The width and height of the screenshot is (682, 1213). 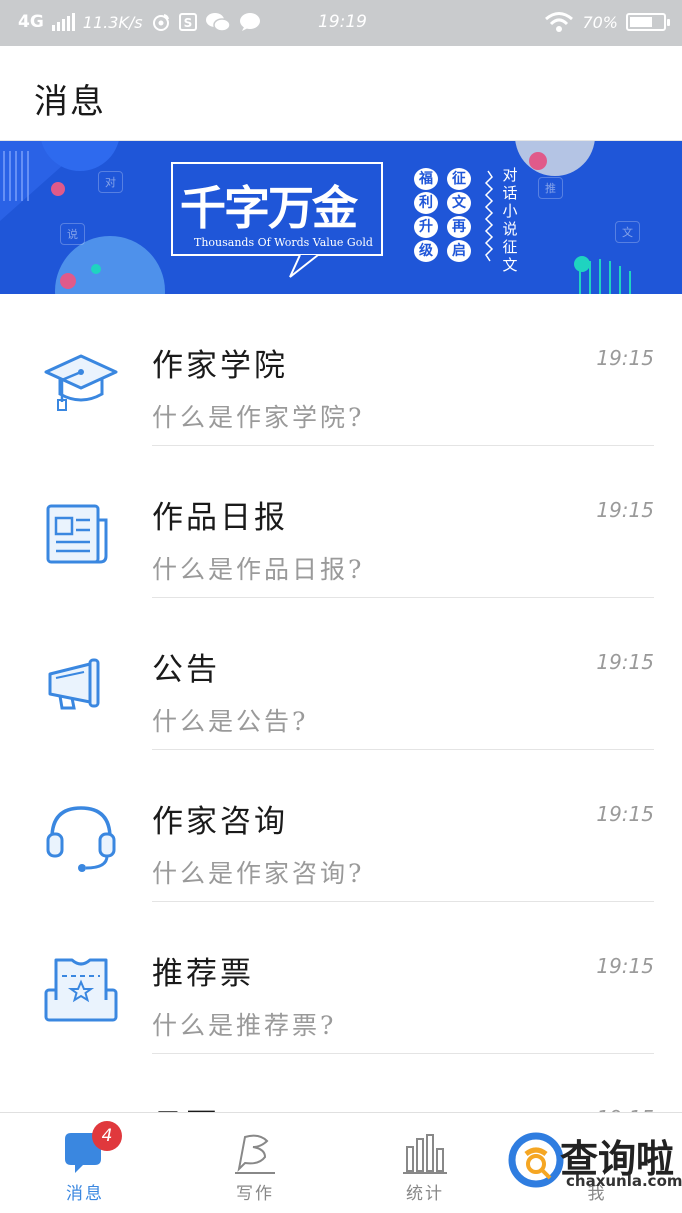 What do you see at coordinates (341, 674) in the screenshot?
I see `message-item-announcement: 公告 什么是公告? 19:15` at bounding box center [341, 674].